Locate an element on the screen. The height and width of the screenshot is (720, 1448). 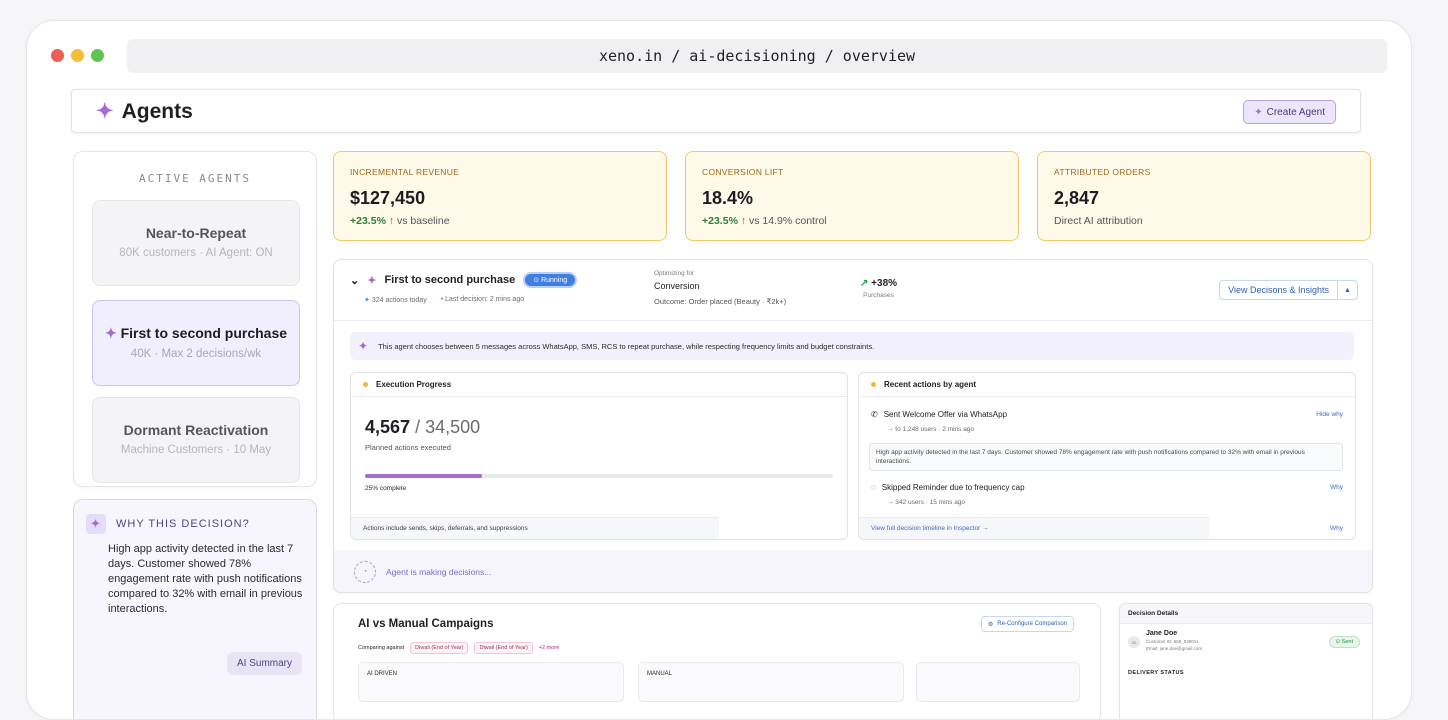
spinner-icon: ◔ is located at coordinates (365, 572).